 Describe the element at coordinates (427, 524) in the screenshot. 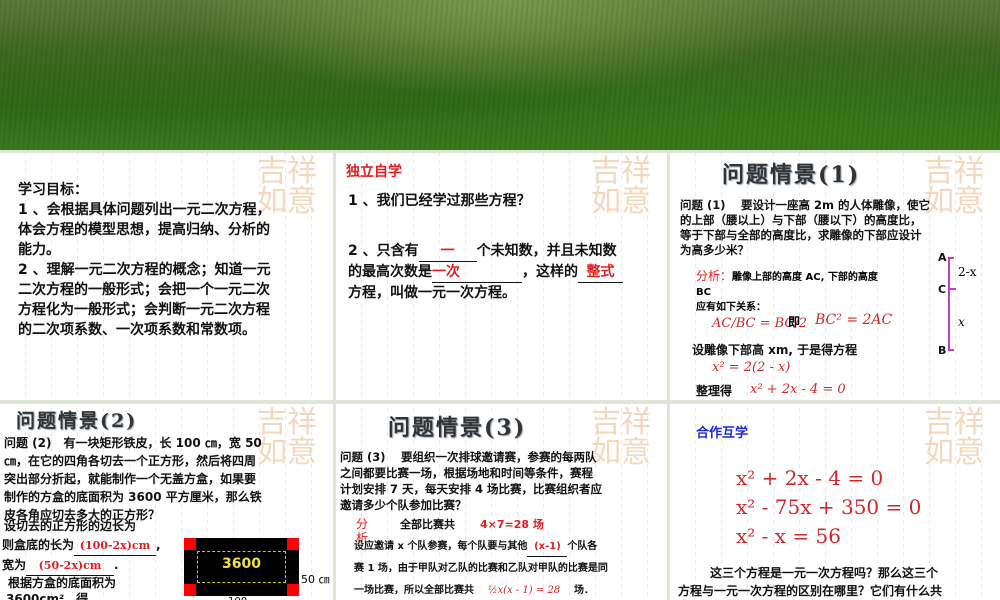

I see `text: 全部比赛共` at that location.